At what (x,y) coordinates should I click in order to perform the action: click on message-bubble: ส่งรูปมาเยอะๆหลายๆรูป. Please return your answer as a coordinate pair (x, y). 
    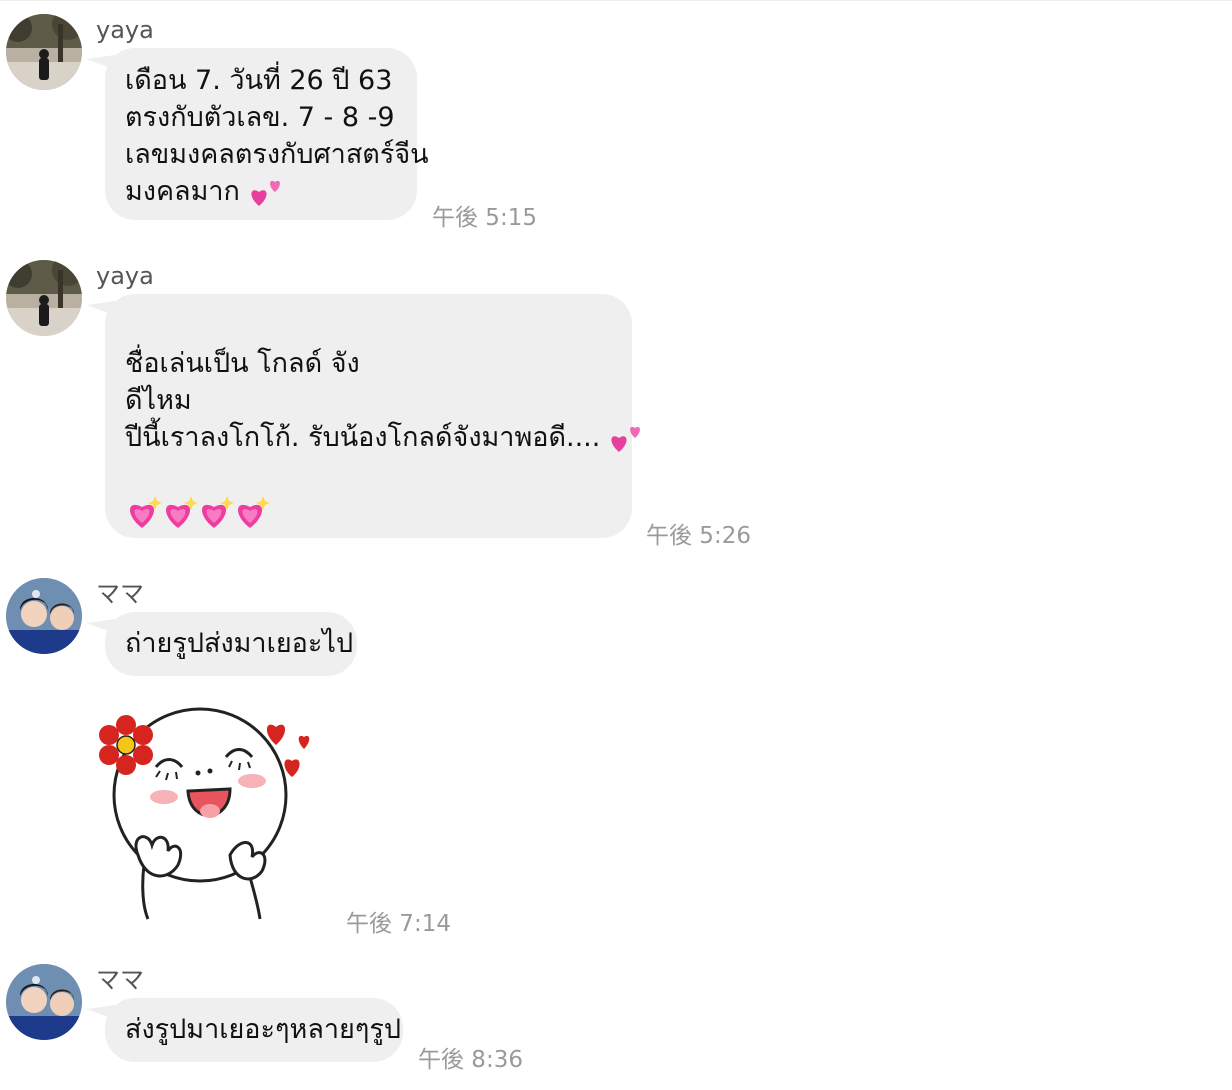
    Looking at the image, I should click on (254, 1030).